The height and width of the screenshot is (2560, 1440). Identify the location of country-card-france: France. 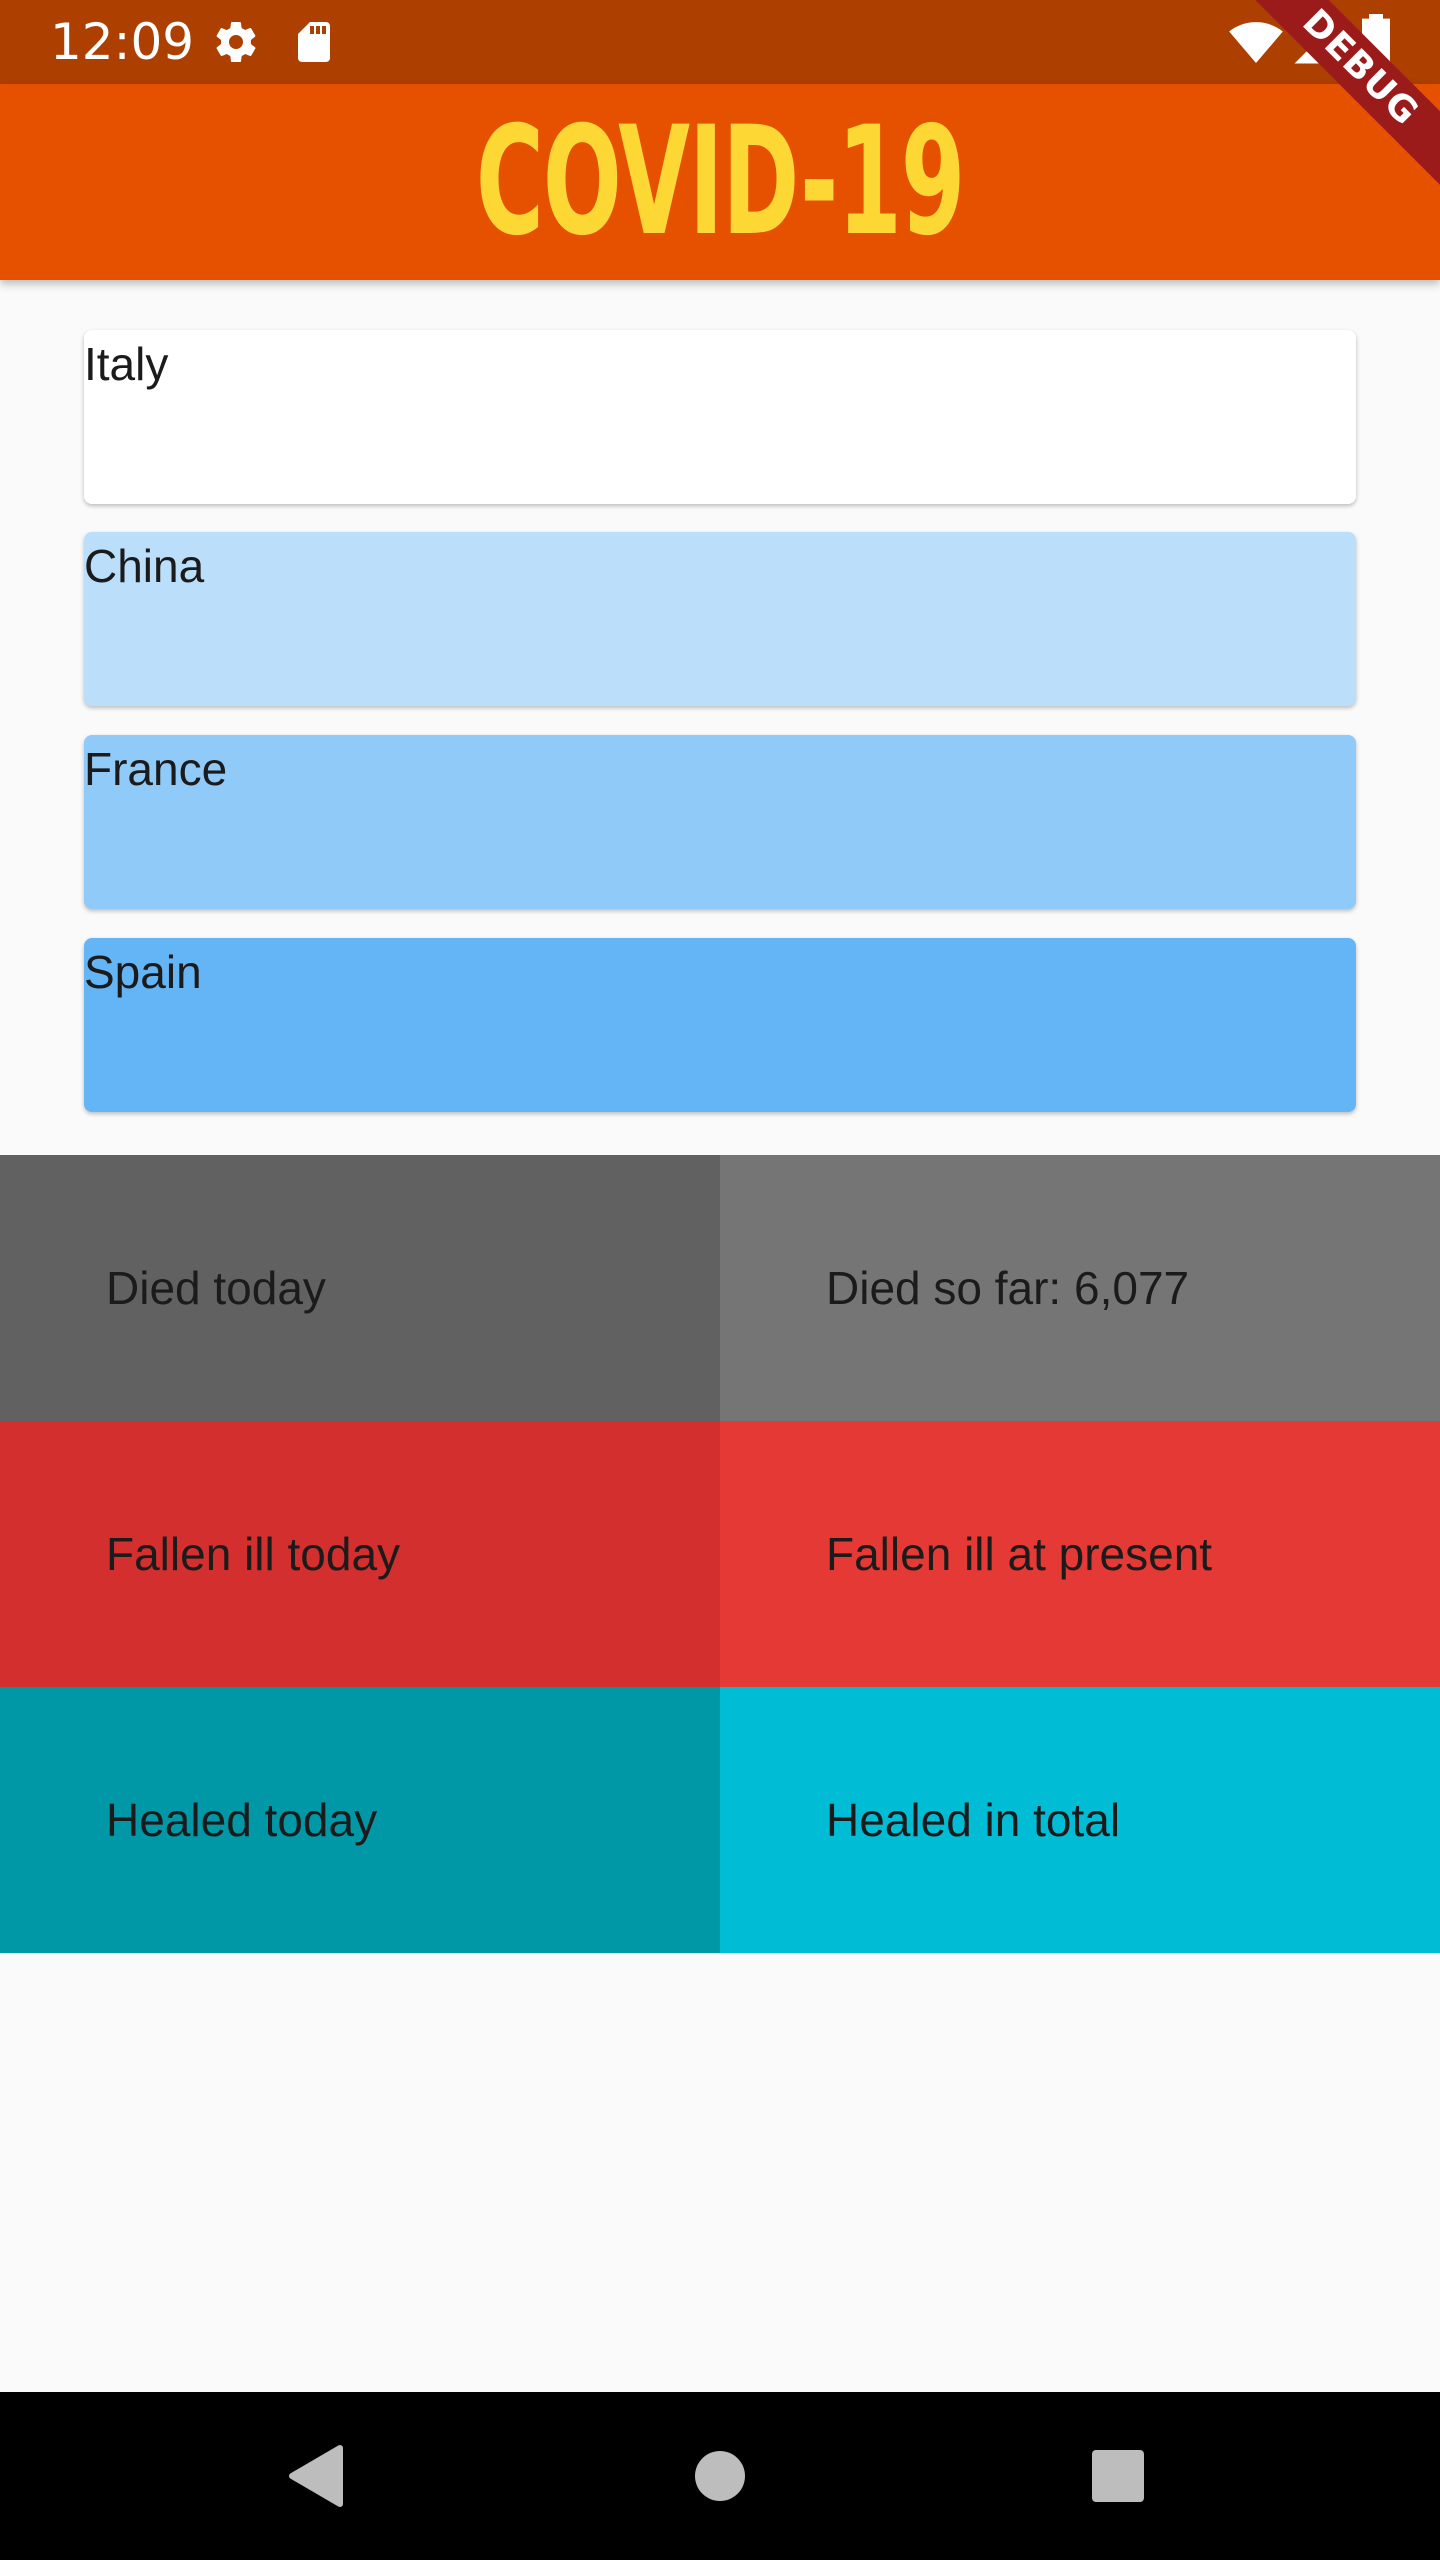
(720, 822).